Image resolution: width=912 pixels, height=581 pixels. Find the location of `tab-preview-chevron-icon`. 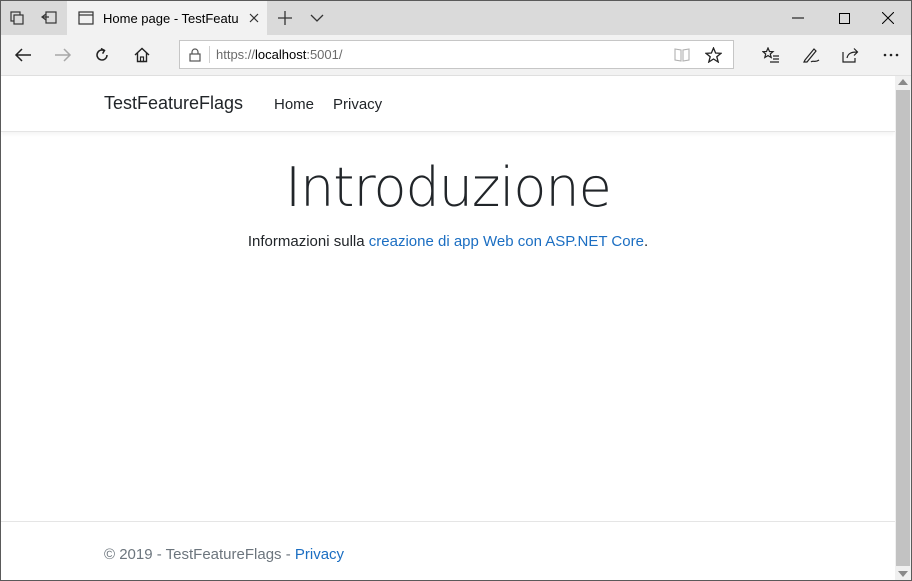

tab-preview-chevron-icon is located at coordinates (317, 18).